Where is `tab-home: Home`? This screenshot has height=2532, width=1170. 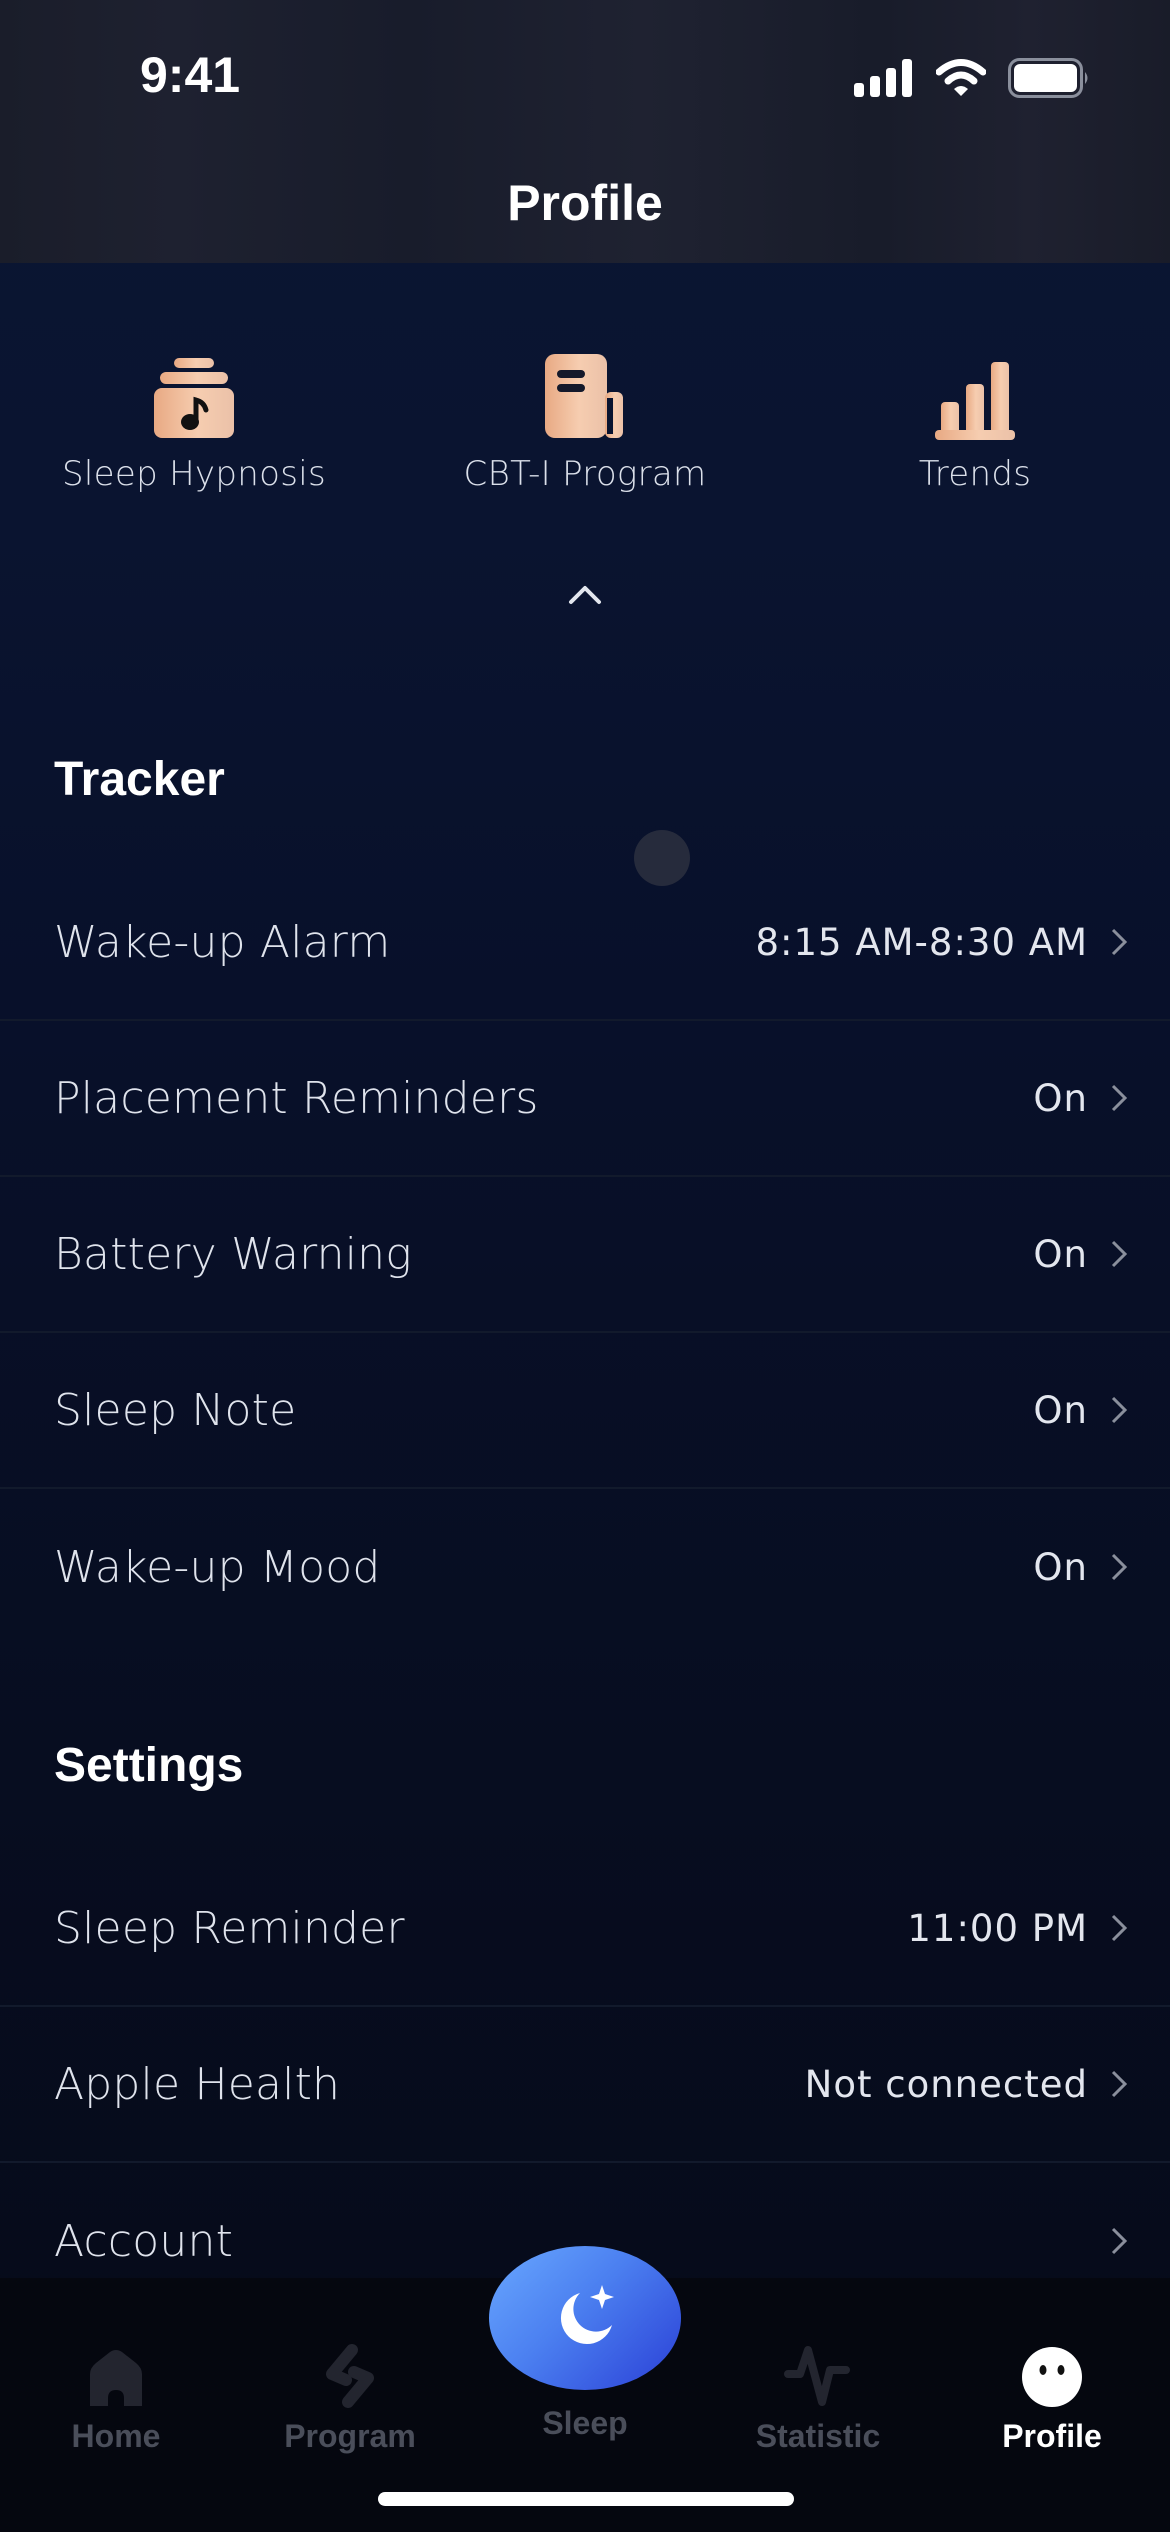
tab-home: Home is located at coordinates (116, 2366).